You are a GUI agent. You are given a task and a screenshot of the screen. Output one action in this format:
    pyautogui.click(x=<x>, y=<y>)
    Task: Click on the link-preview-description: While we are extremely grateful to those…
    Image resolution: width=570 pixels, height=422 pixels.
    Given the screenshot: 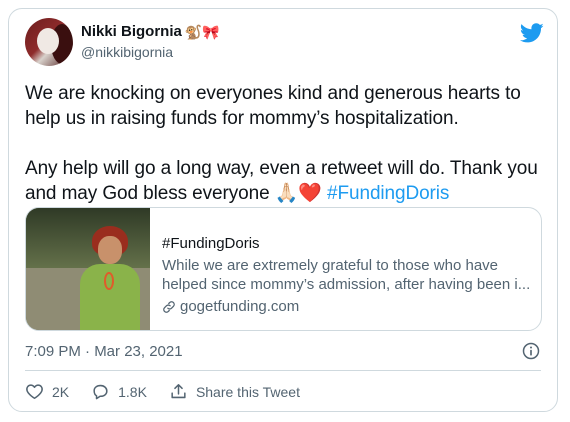 What is the action you would take?
    pyautogui.click(x=346, y=275)
    